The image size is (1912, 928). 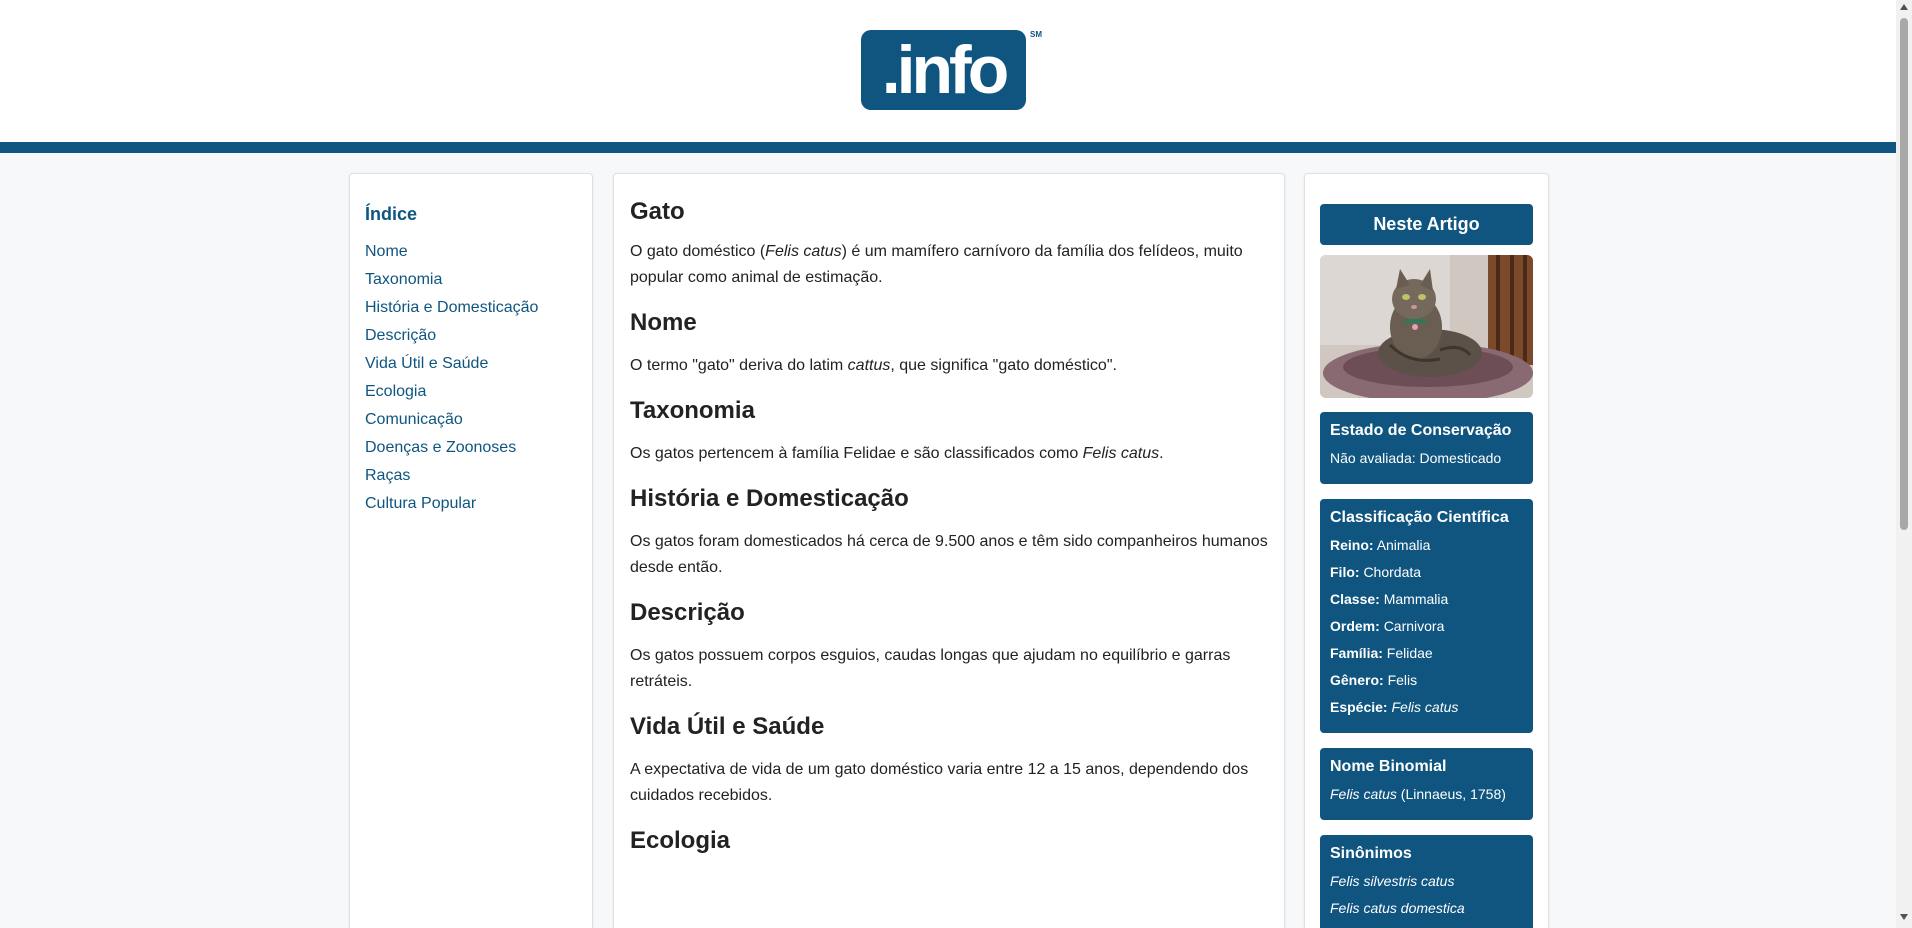 I want to click on toc-item-ecologia: Ecologia, so click(x=471, y=392).